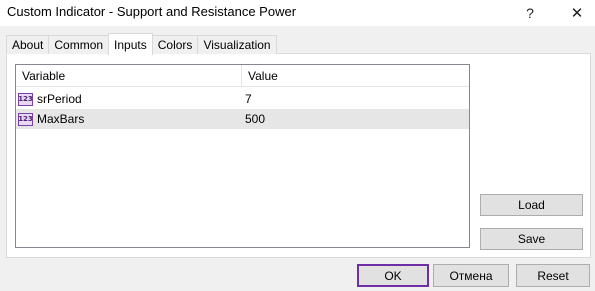 The height and width of the screenshot is (291, 595). I want to click on reset-button: Reset, so click(553, 275).